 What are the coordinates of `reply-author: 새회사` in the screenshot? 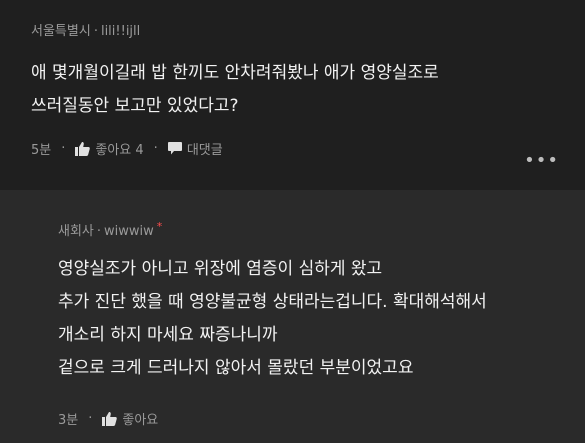 It's located at (76, 231).